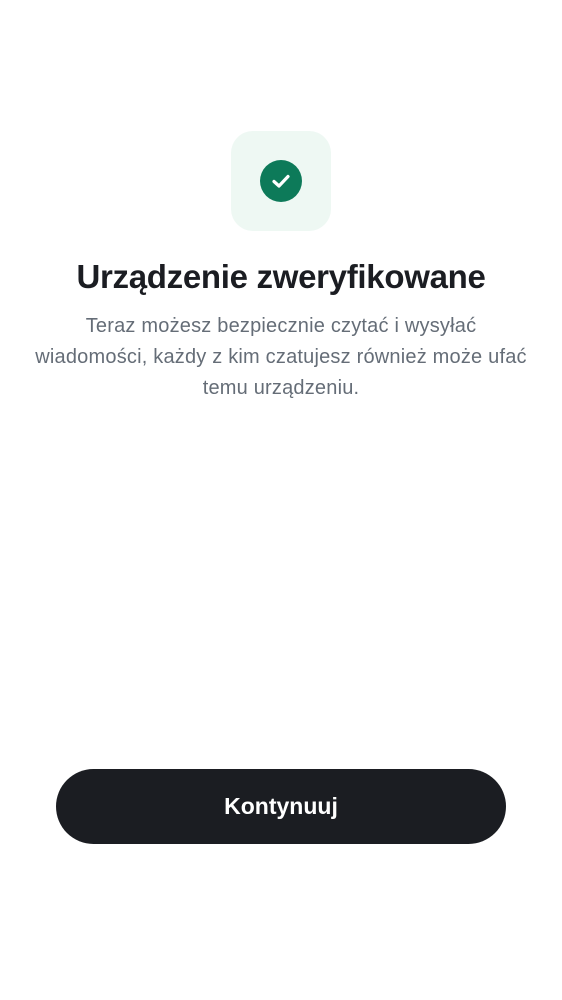  I want to click on checkmark-circle-icon, so click(281, 181).